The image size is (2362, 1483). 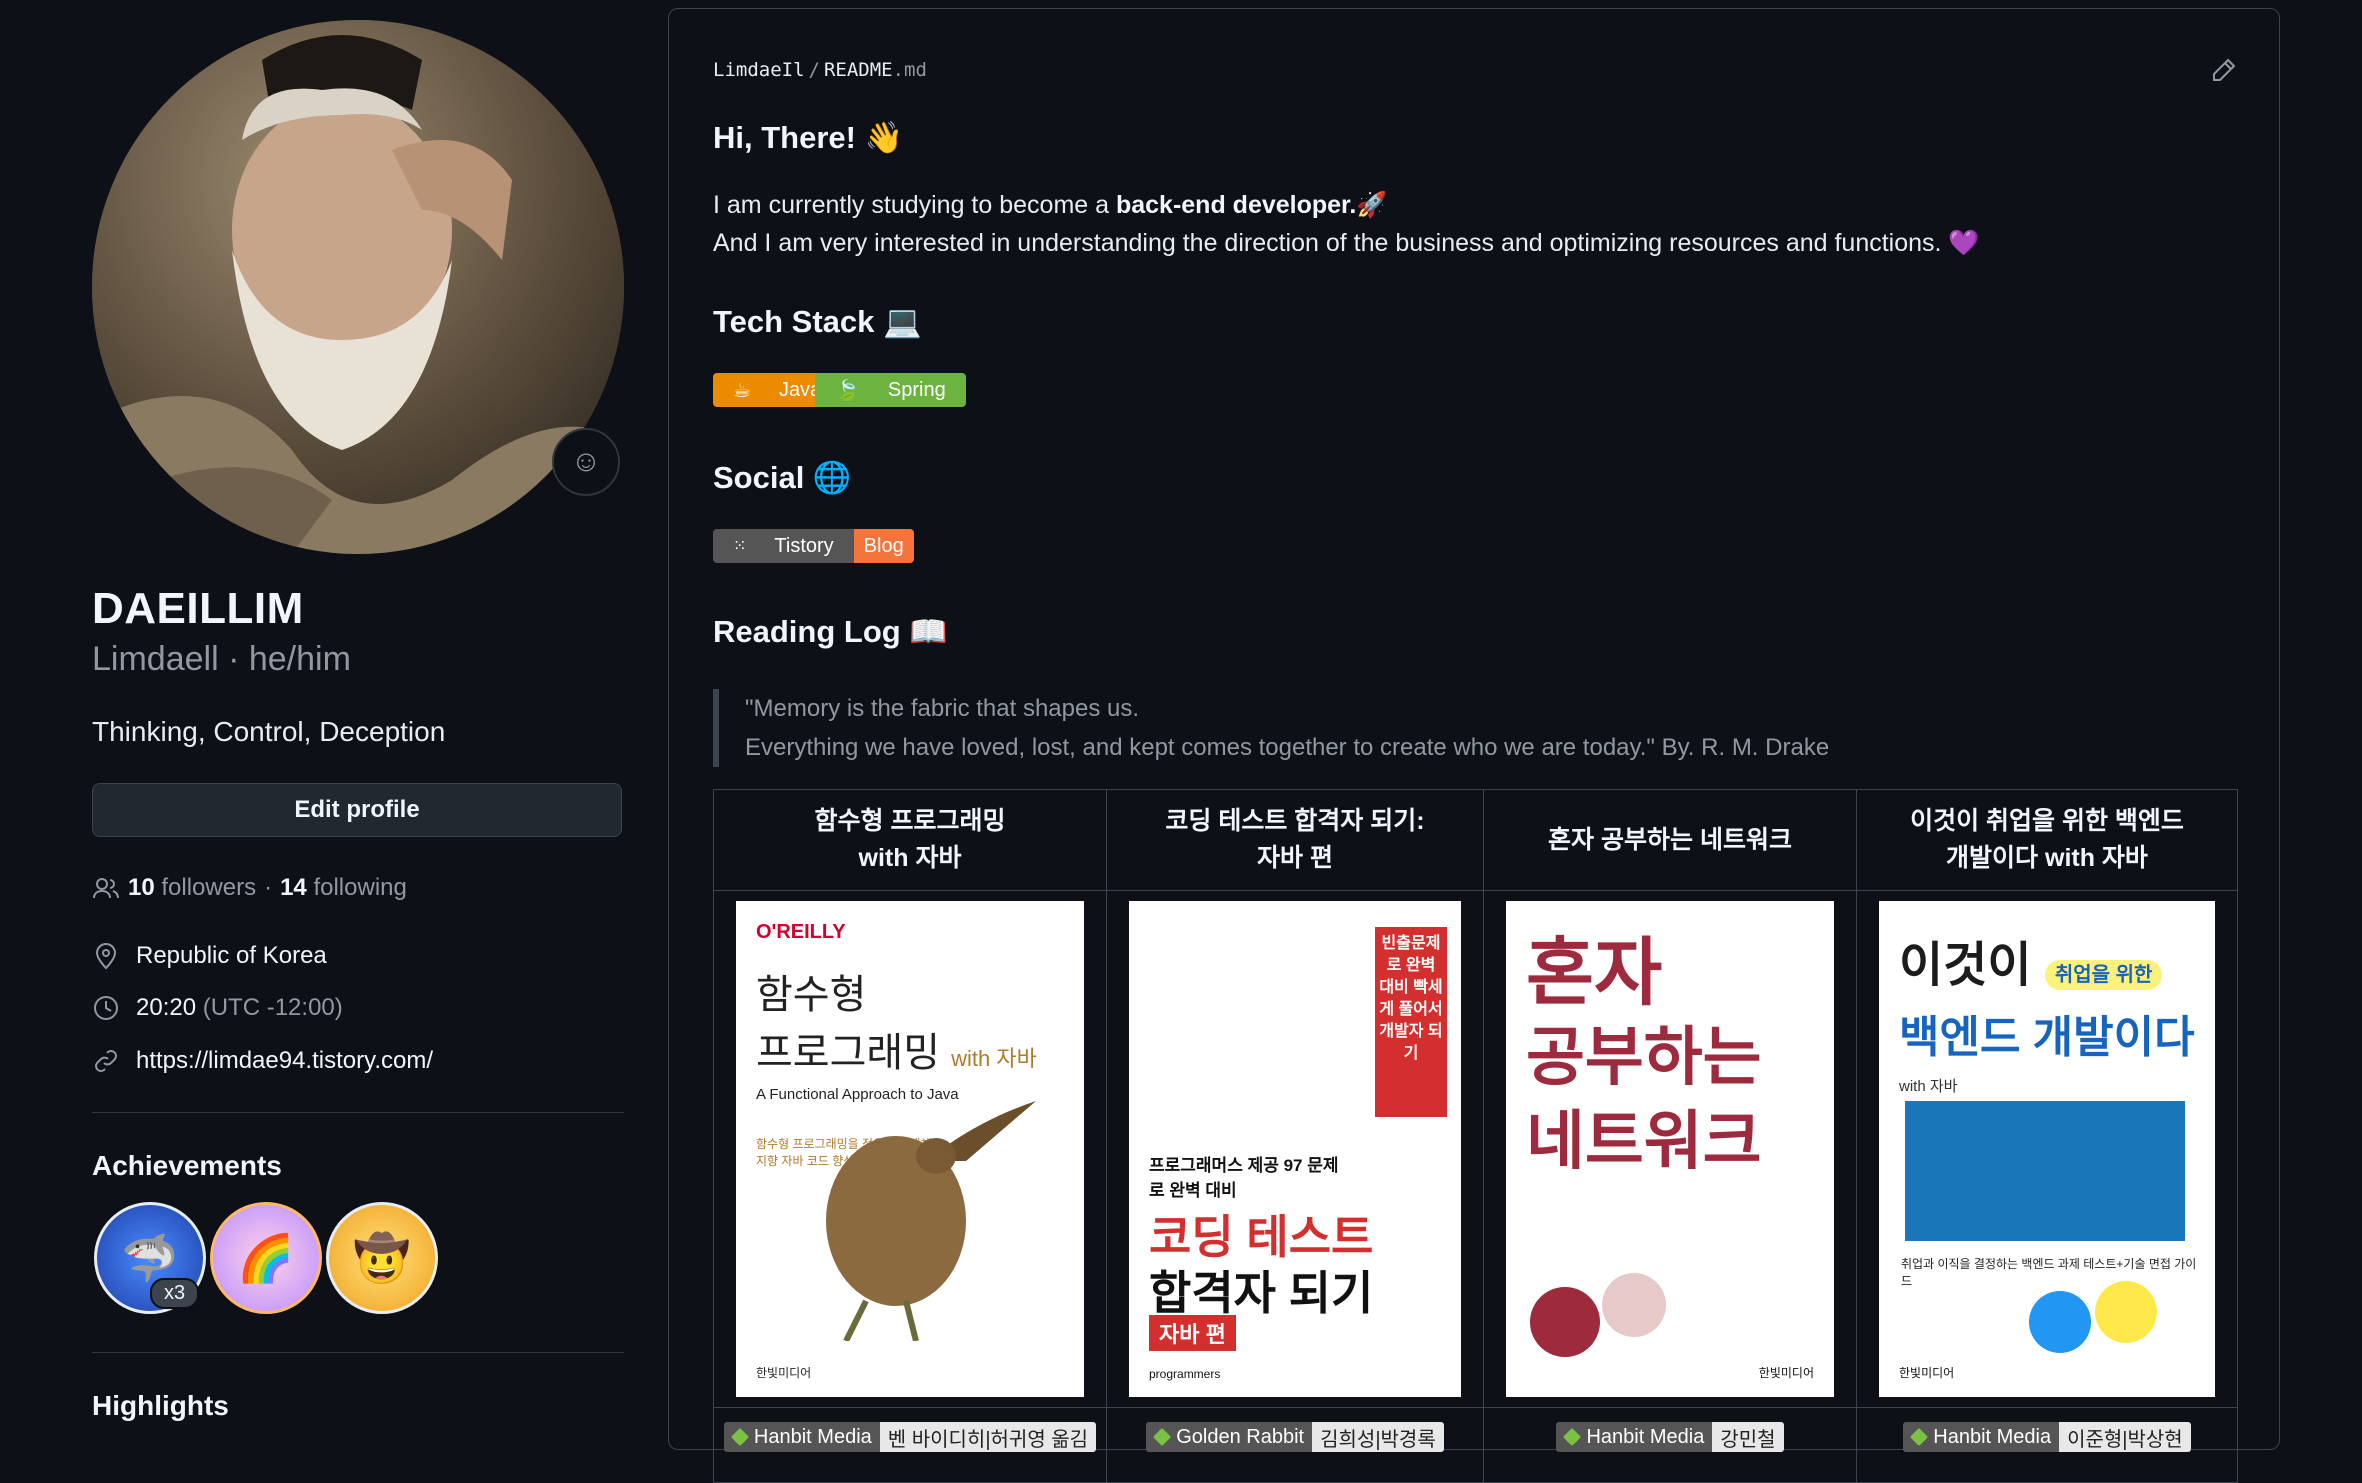 What do you see at coordinates (1244, 1178) in the screenshot?
I see `cover-subtitle: 프로그래머스 제공 97 문제로 완벽 대비` at bounding box center [1244, 1178].